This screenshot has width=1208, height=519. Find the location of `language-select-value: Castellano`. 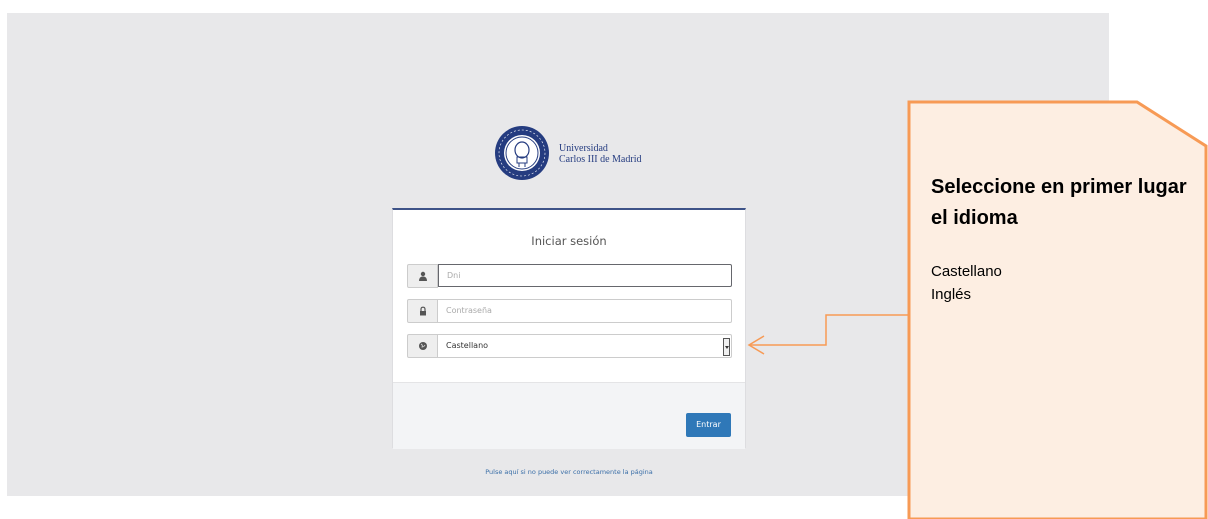

language-select-value: Castellano is located at coordinates (467, 345).